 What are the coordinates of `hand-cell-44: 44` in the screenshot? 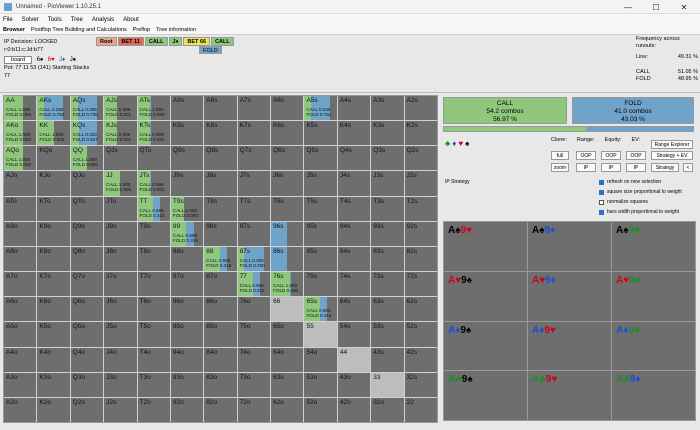 It's located at (354, 359).